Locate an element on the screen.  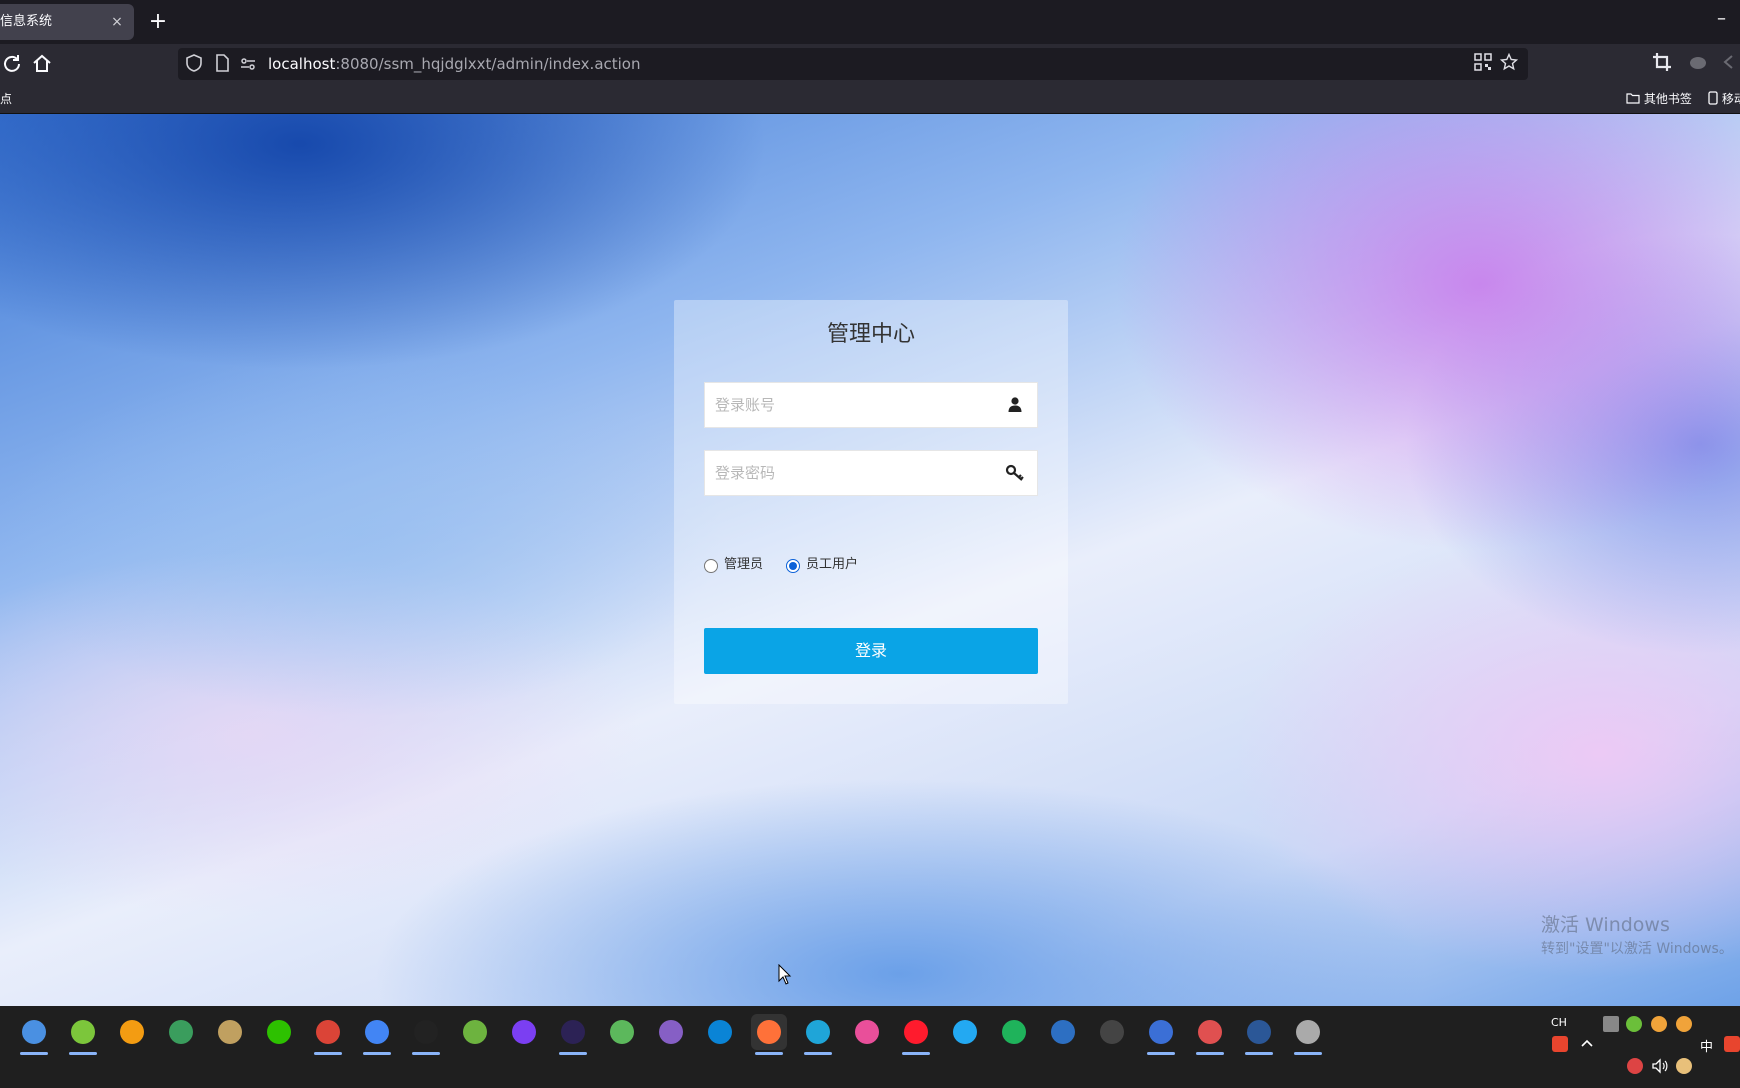
key-icon is located at coordinates (1015, 473).